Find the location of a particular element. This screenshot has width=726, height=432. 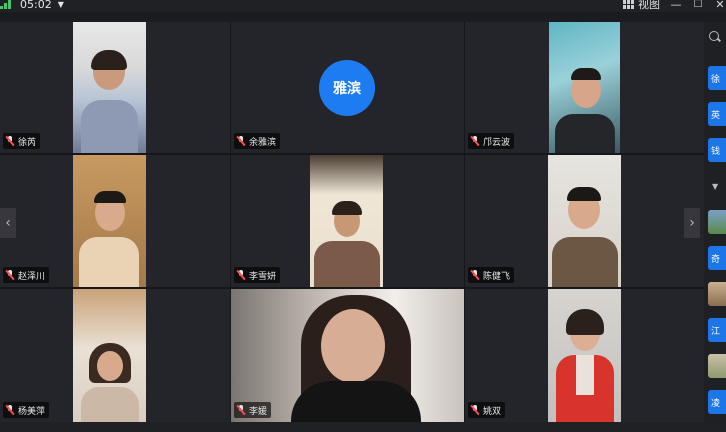

next-page-button: › is located at coordinates (692, 223).